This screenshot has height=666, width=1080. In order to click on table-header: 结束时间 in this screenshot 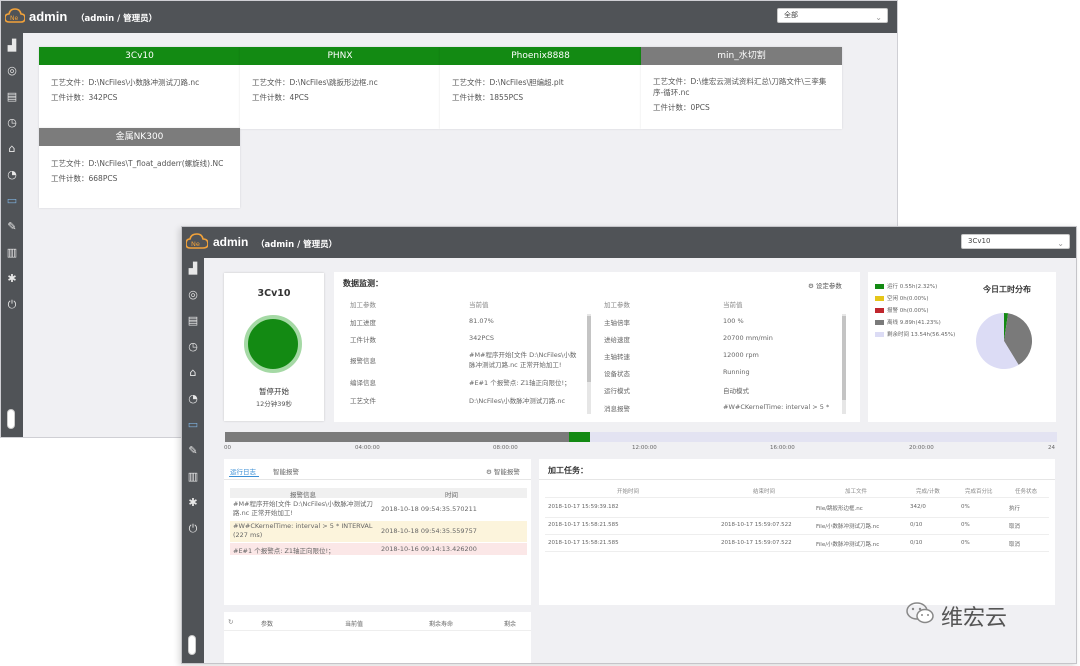, I will do `click(764, 492)`.